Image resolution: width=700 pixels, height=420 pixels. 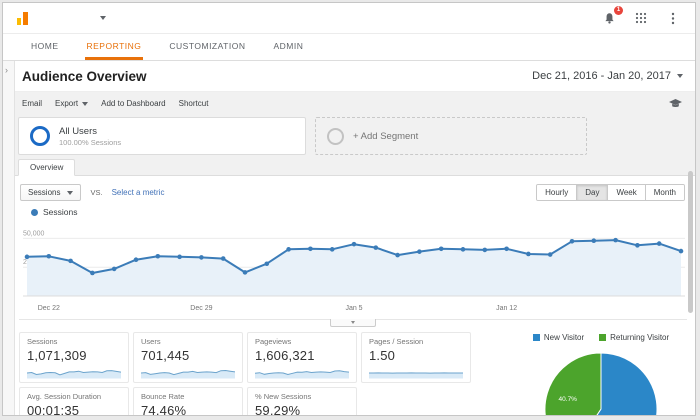 I want to click on metric-card-pages-per-session: Pages / Session 1.50, so click(x=416, y=357).